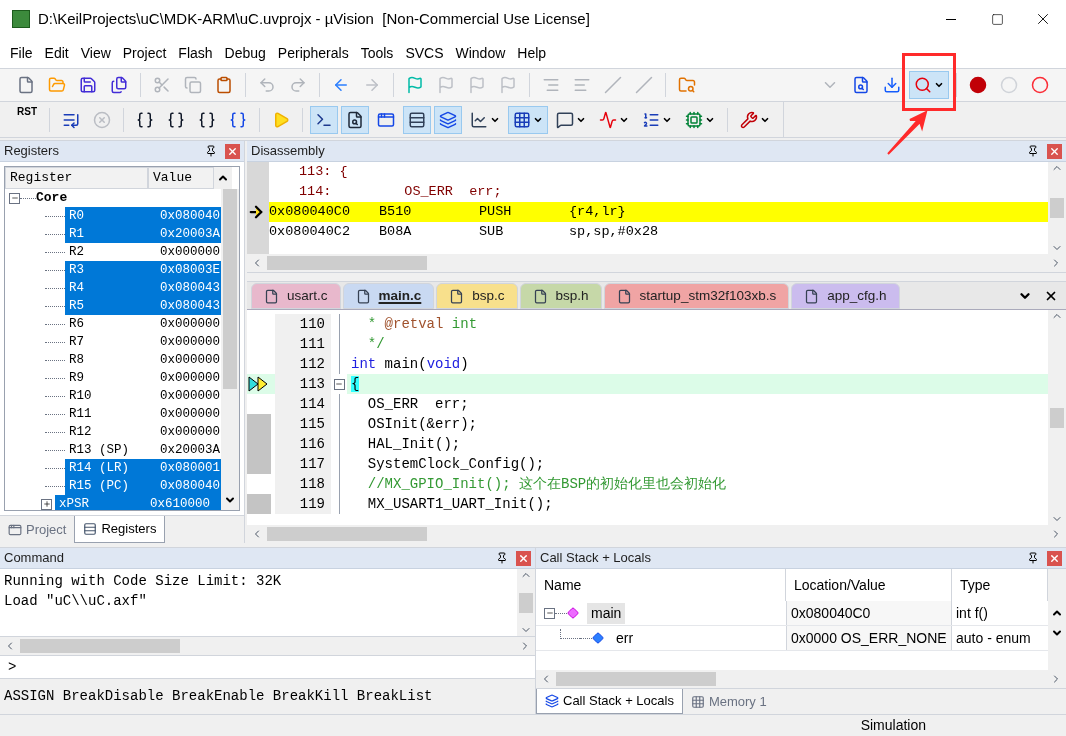 The width and height of the screenshot is (1066, 736). What do you see at coordinates (190, 414) in the screenshot?
I see `register-value: 0x000000` at bounding box center [190, 414].